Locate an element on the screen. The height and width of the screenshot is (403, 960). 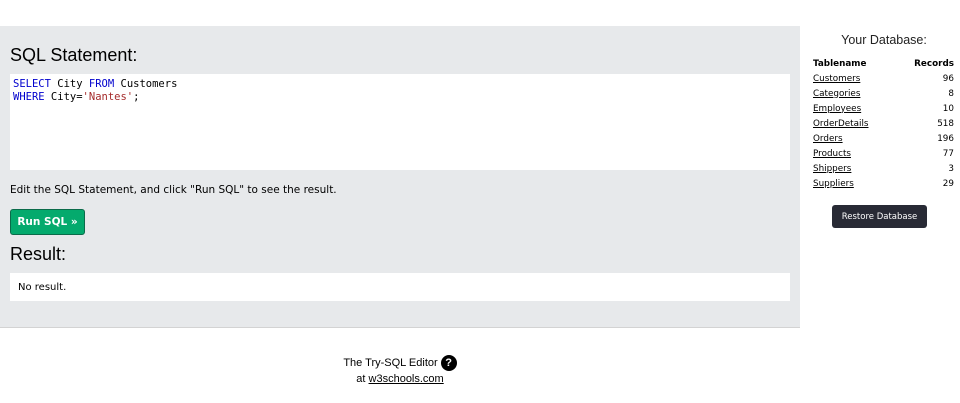
footer: The Try-SQL Editor ? at w3schools.com is located at coordinates (400, 371).